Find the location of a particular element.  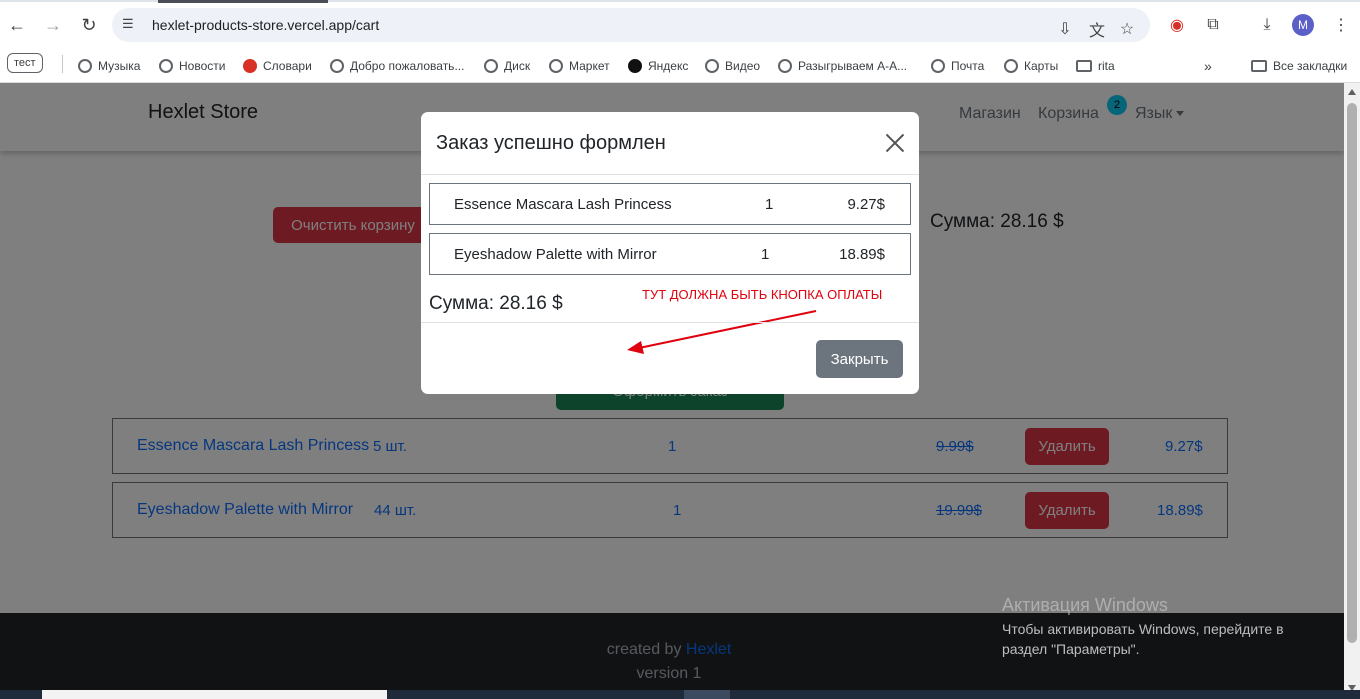

bookmark-star-icon: ☆ is located at coordinates (1127, 29).